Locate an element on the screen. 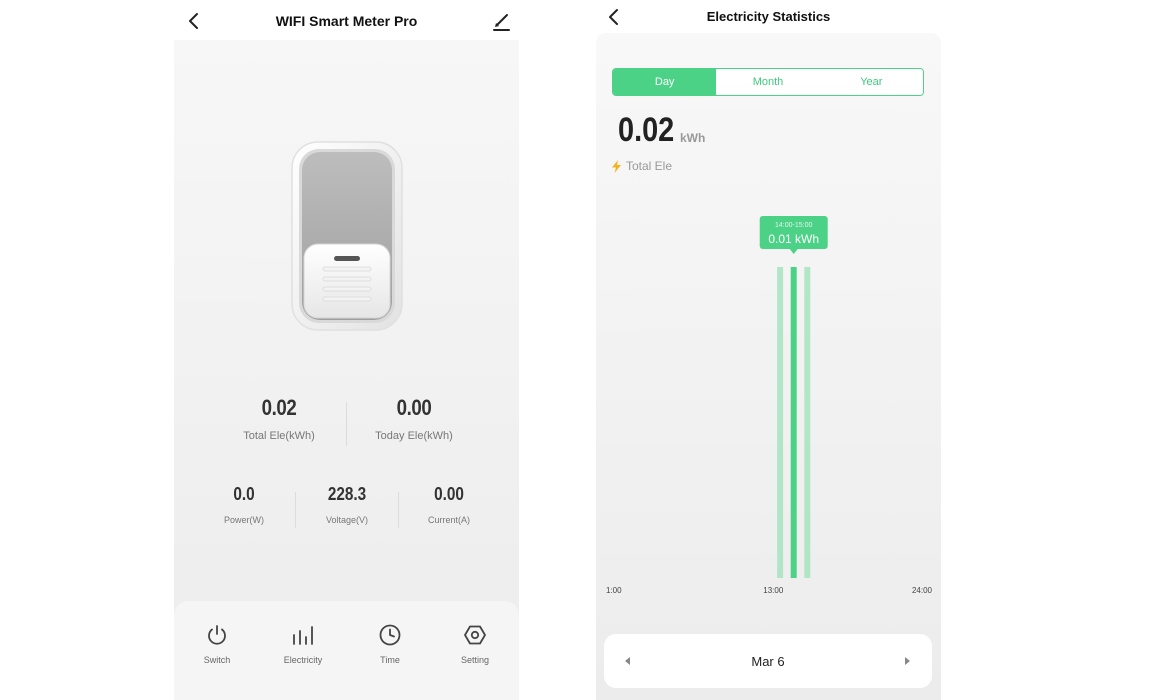  switch-device-icon is located at coordinates (347, 236).